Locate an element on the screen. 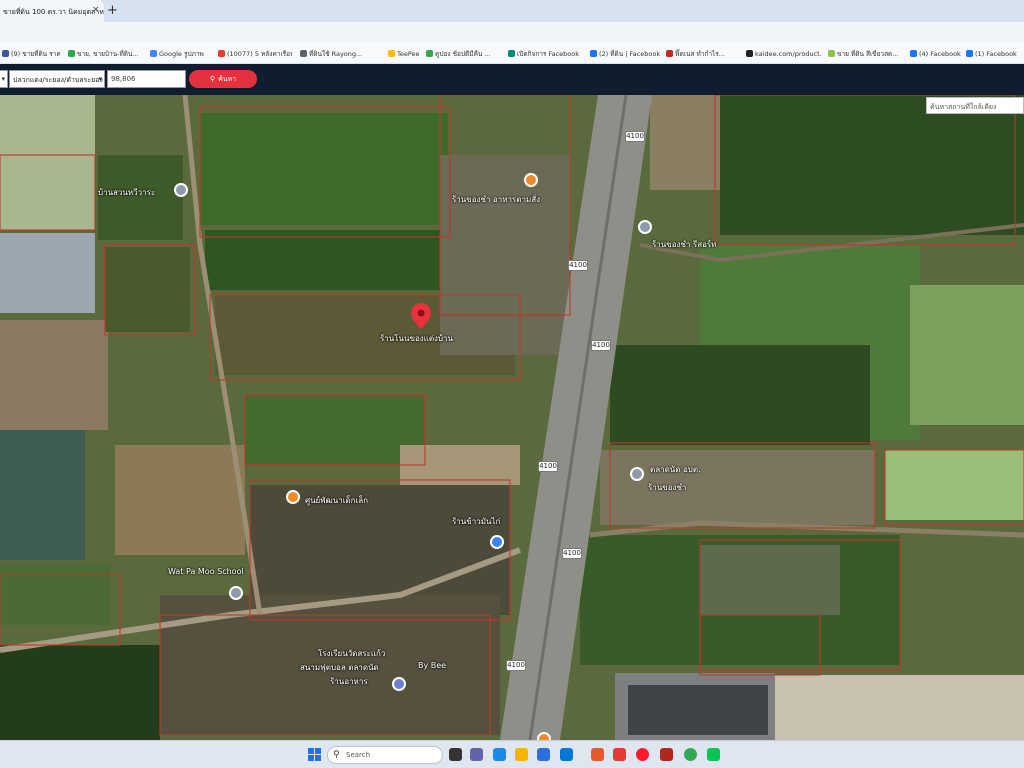  bookmark-item: TeePee is located at coordinates (405, 53).